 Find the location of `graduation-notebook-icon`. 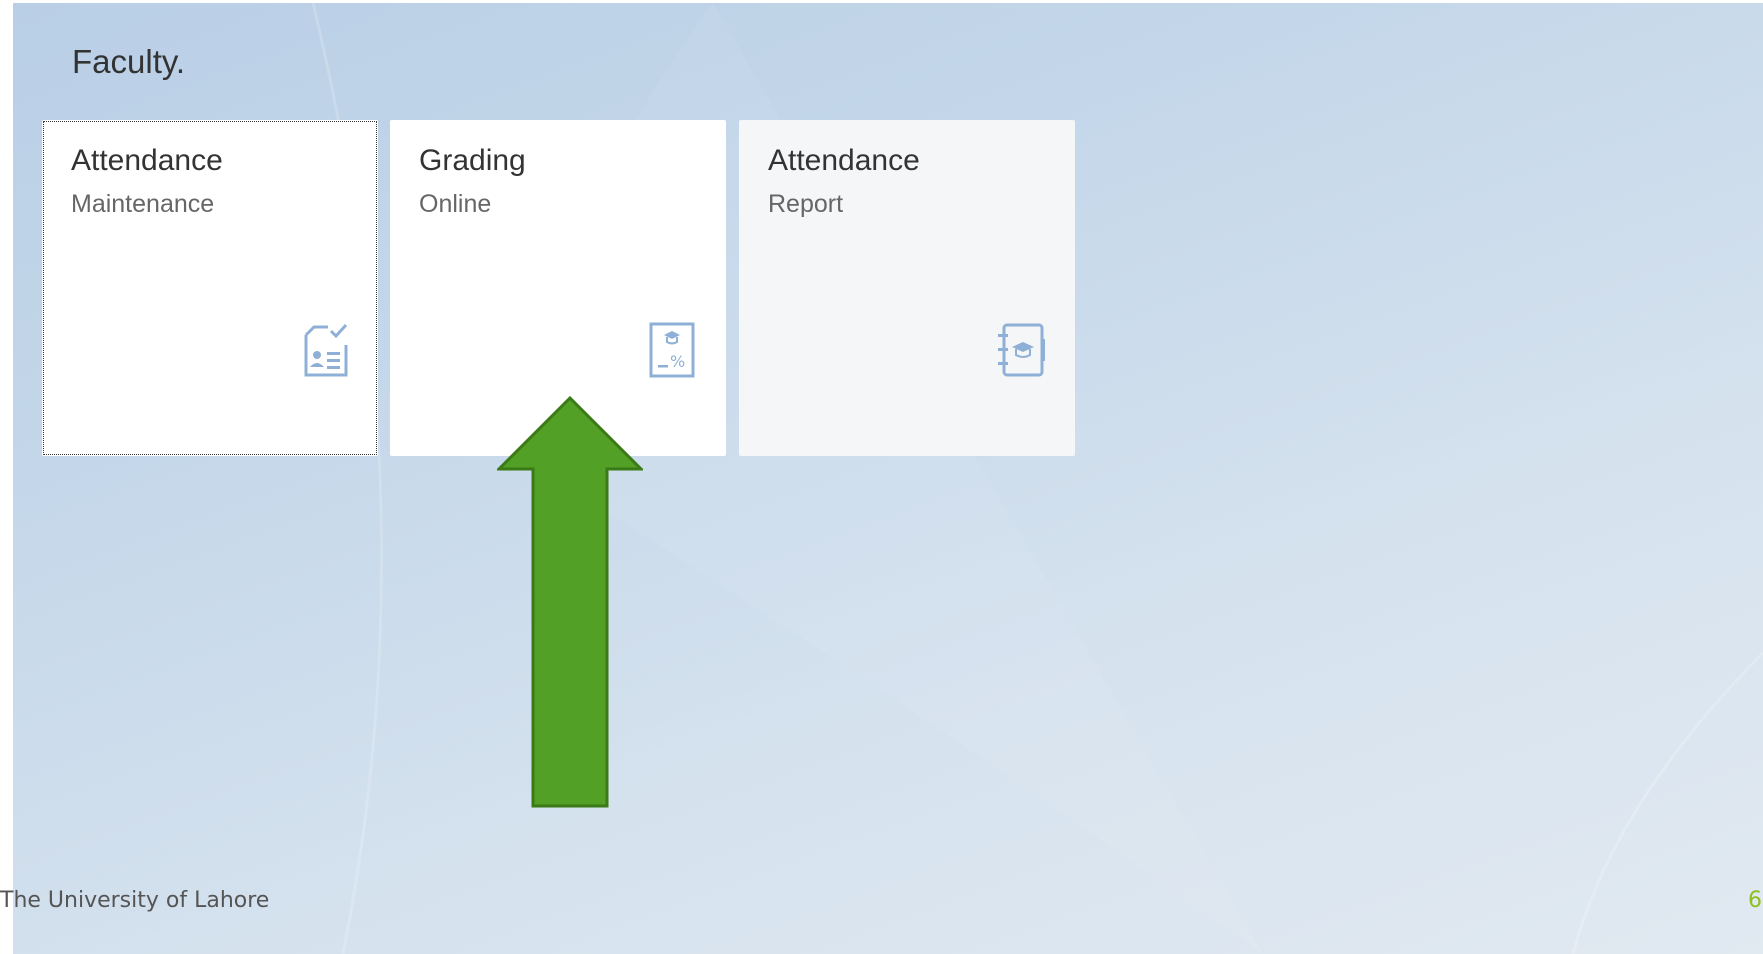

graduation-notebook-icon is located at coordinates (1021, 350).